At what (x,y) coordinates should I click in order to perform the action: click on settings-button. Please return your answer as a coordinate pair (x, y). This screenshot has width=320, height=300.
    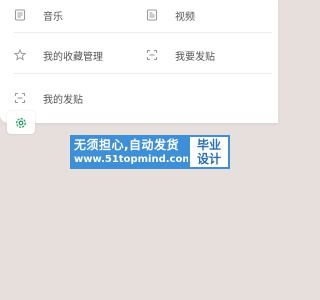
    Looking at the image, I should click on (21, 122).